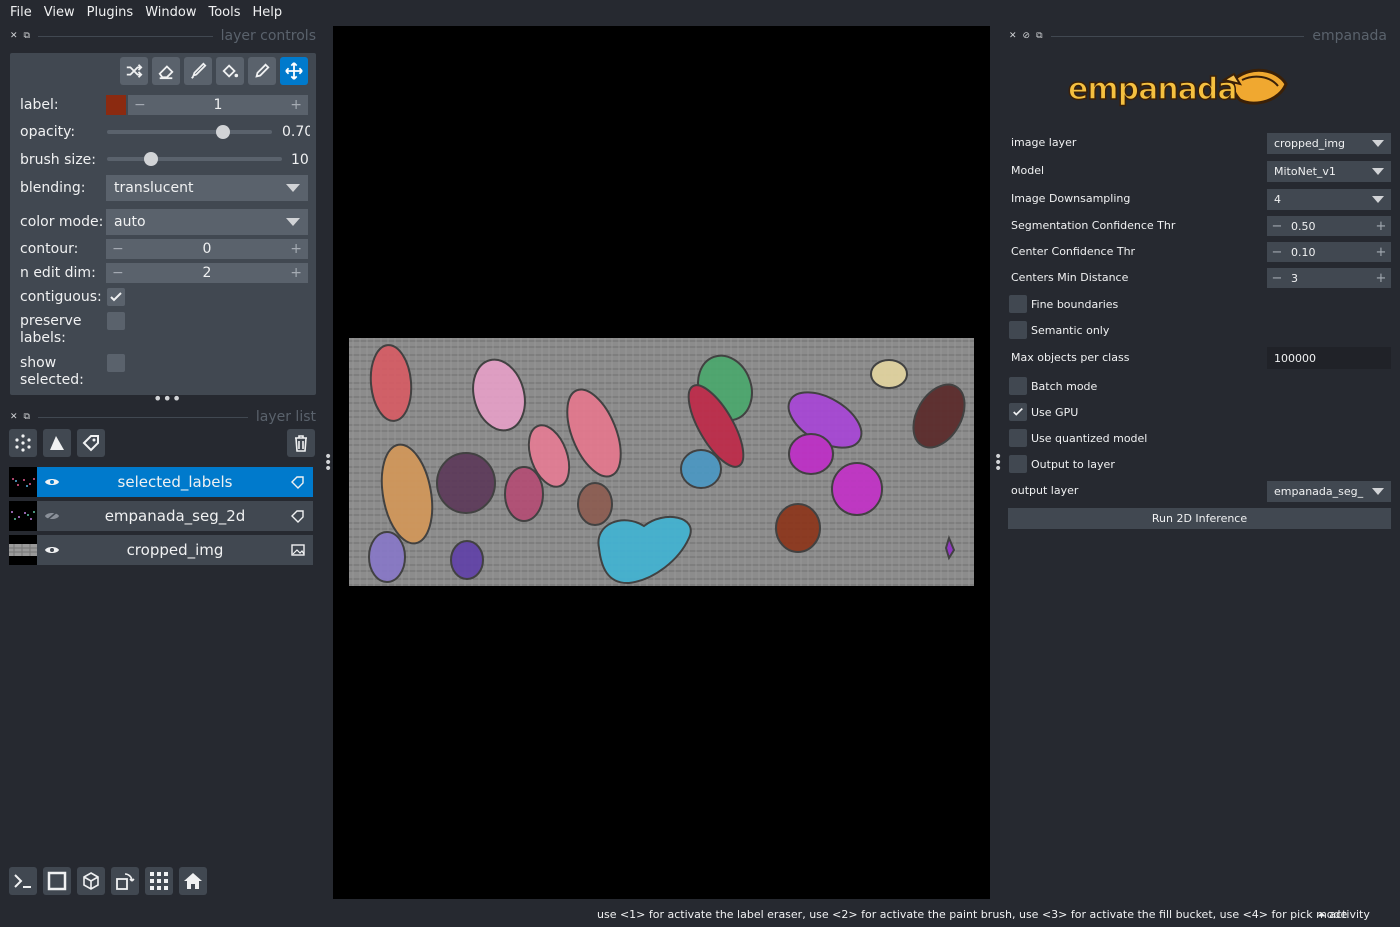 The width and height of the screenshot is (1400, 927). Describe the element at coordinates (1027, 36) in the screenshot. I see `hide-icon: ⊘` at that location.